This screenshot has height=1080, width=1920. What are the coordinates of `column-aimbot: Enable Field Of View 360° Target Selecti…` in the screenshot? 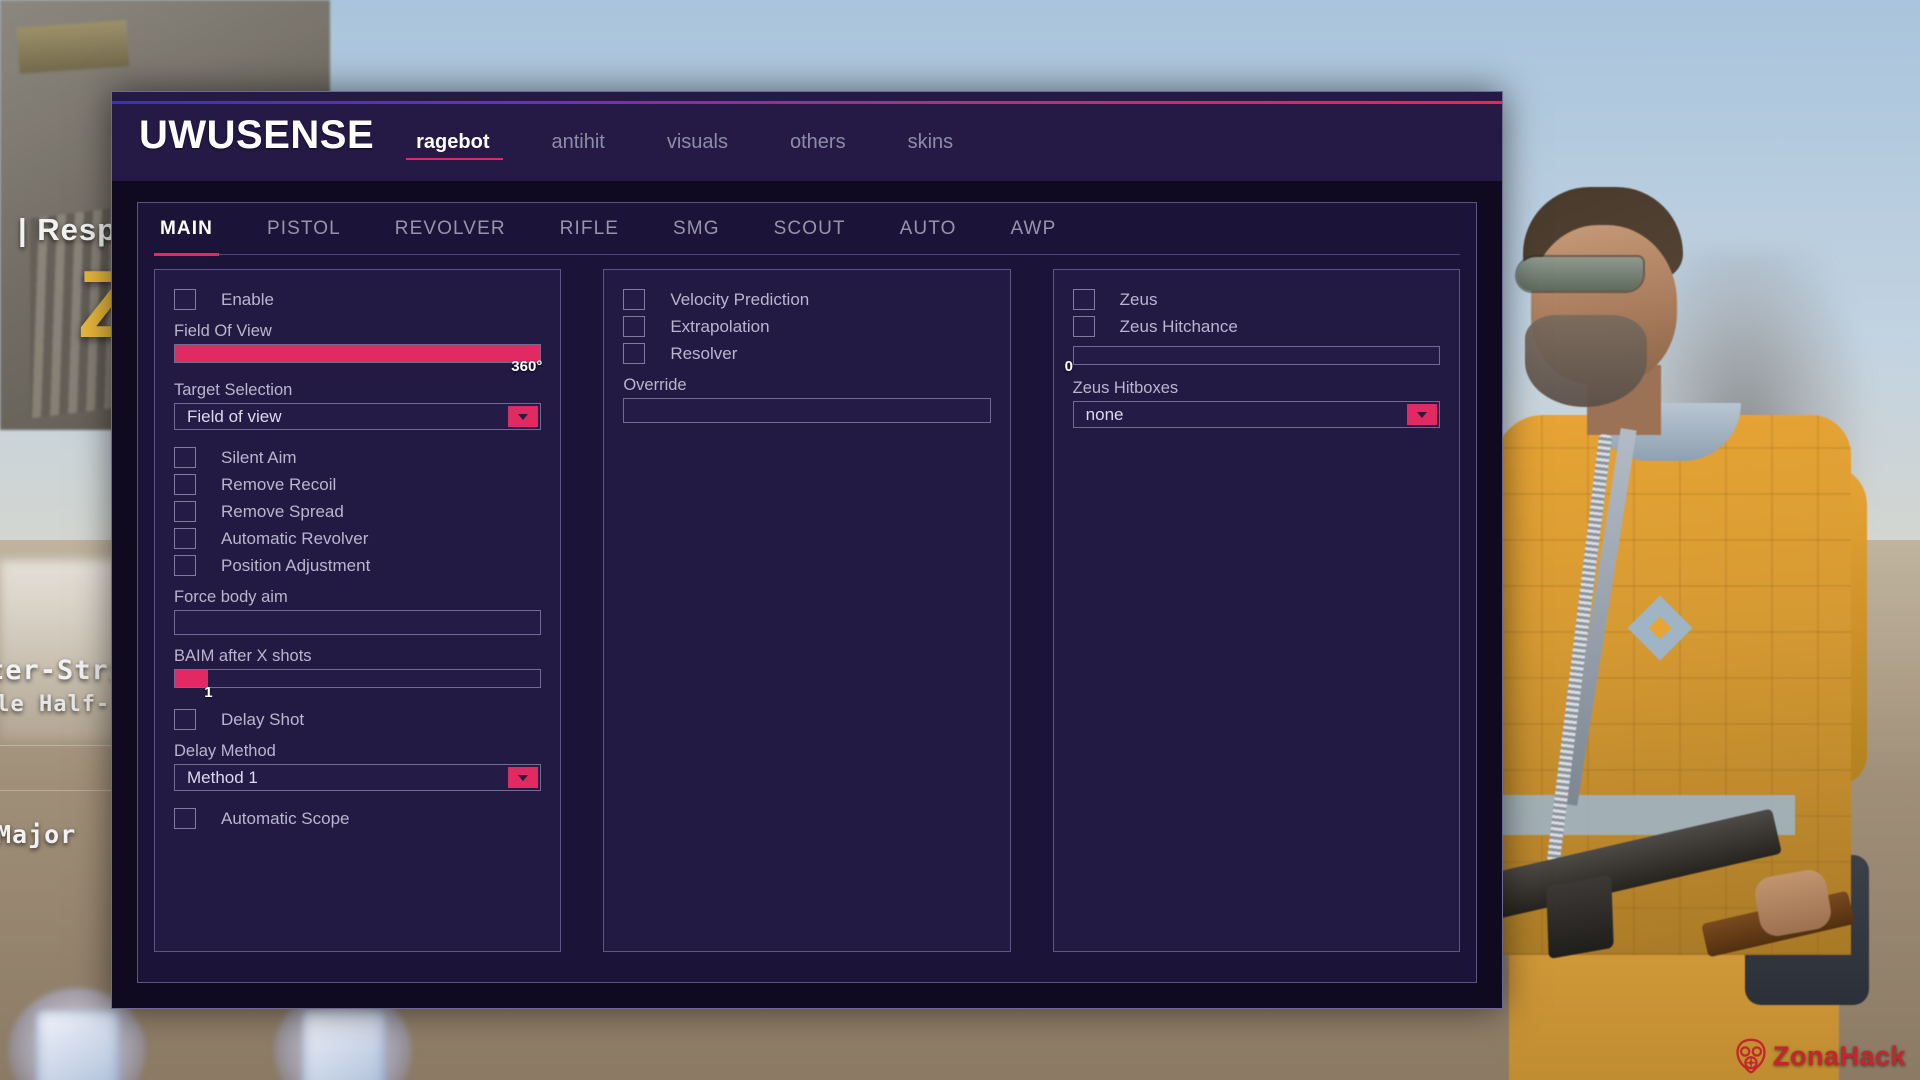 It's located at (358, 610).